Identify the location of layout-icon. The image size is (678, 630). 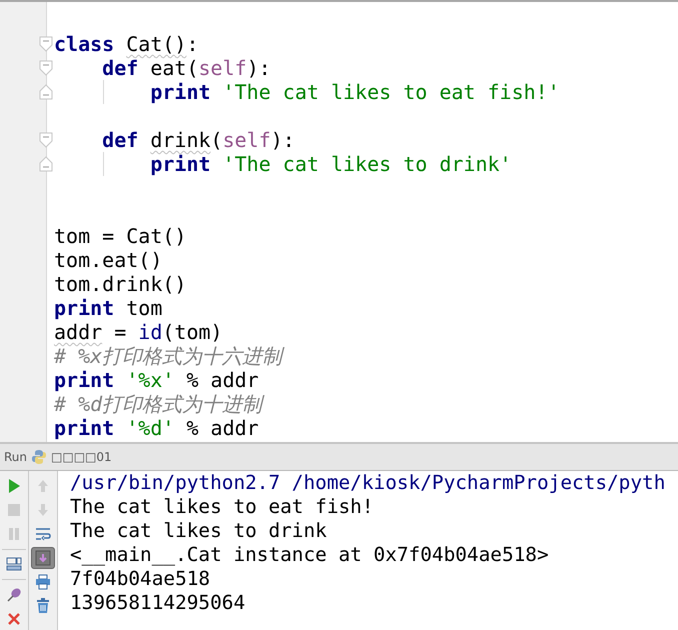
(14, 564).